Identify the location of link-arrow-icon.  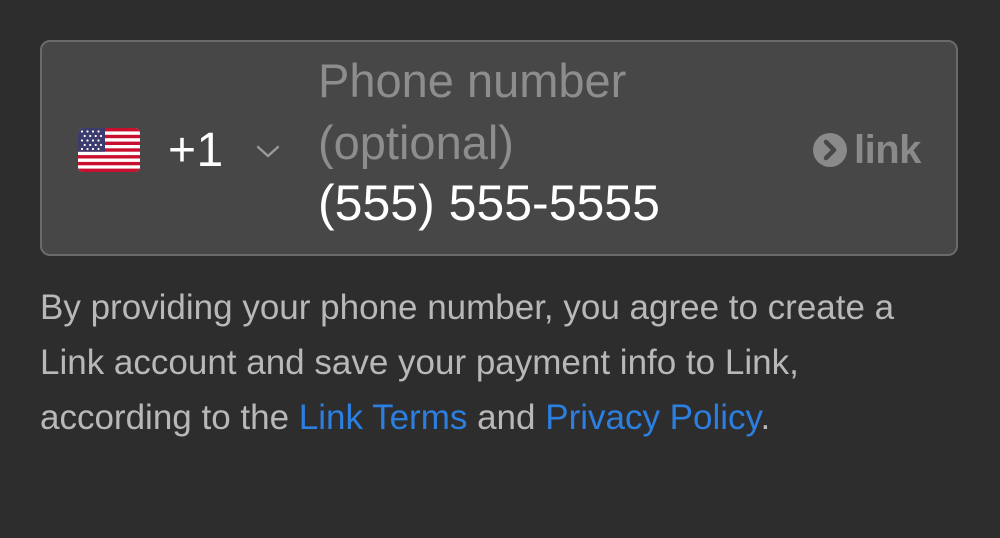
(830, 150).